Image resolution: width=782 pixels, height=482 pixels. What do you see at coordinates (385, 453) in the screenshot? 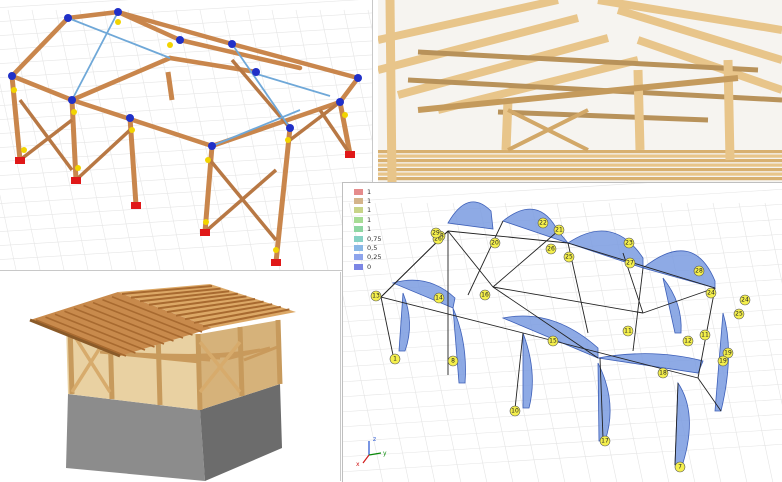
I see `y-axis-label: y` at bounding box center [385, 453].